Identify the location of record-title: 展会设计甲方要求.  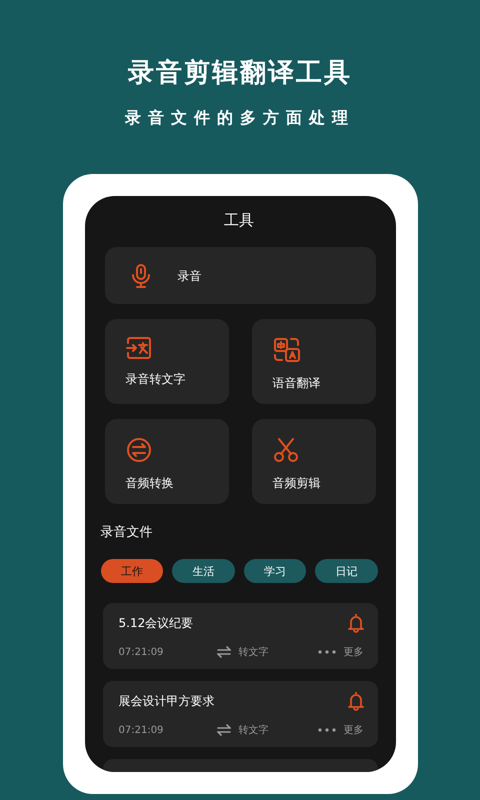
(166, 701).